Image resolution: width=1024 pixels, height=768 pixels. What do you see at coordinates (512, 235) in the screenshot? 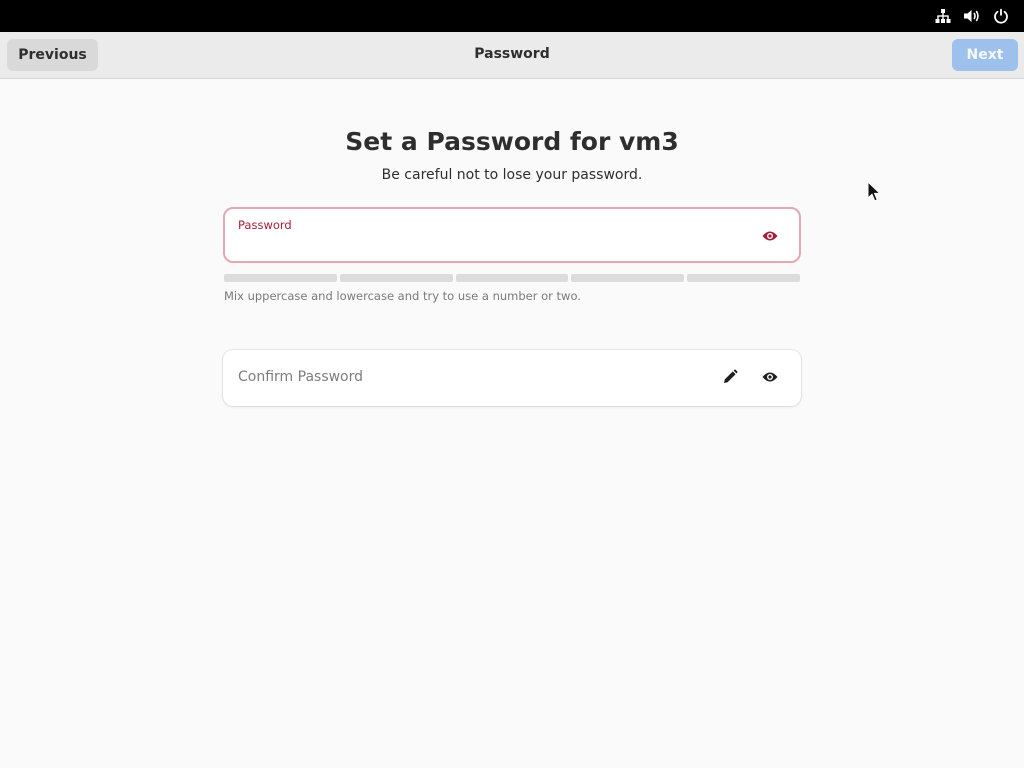
I see `password-field: Password` at bounding box center [512, 235].